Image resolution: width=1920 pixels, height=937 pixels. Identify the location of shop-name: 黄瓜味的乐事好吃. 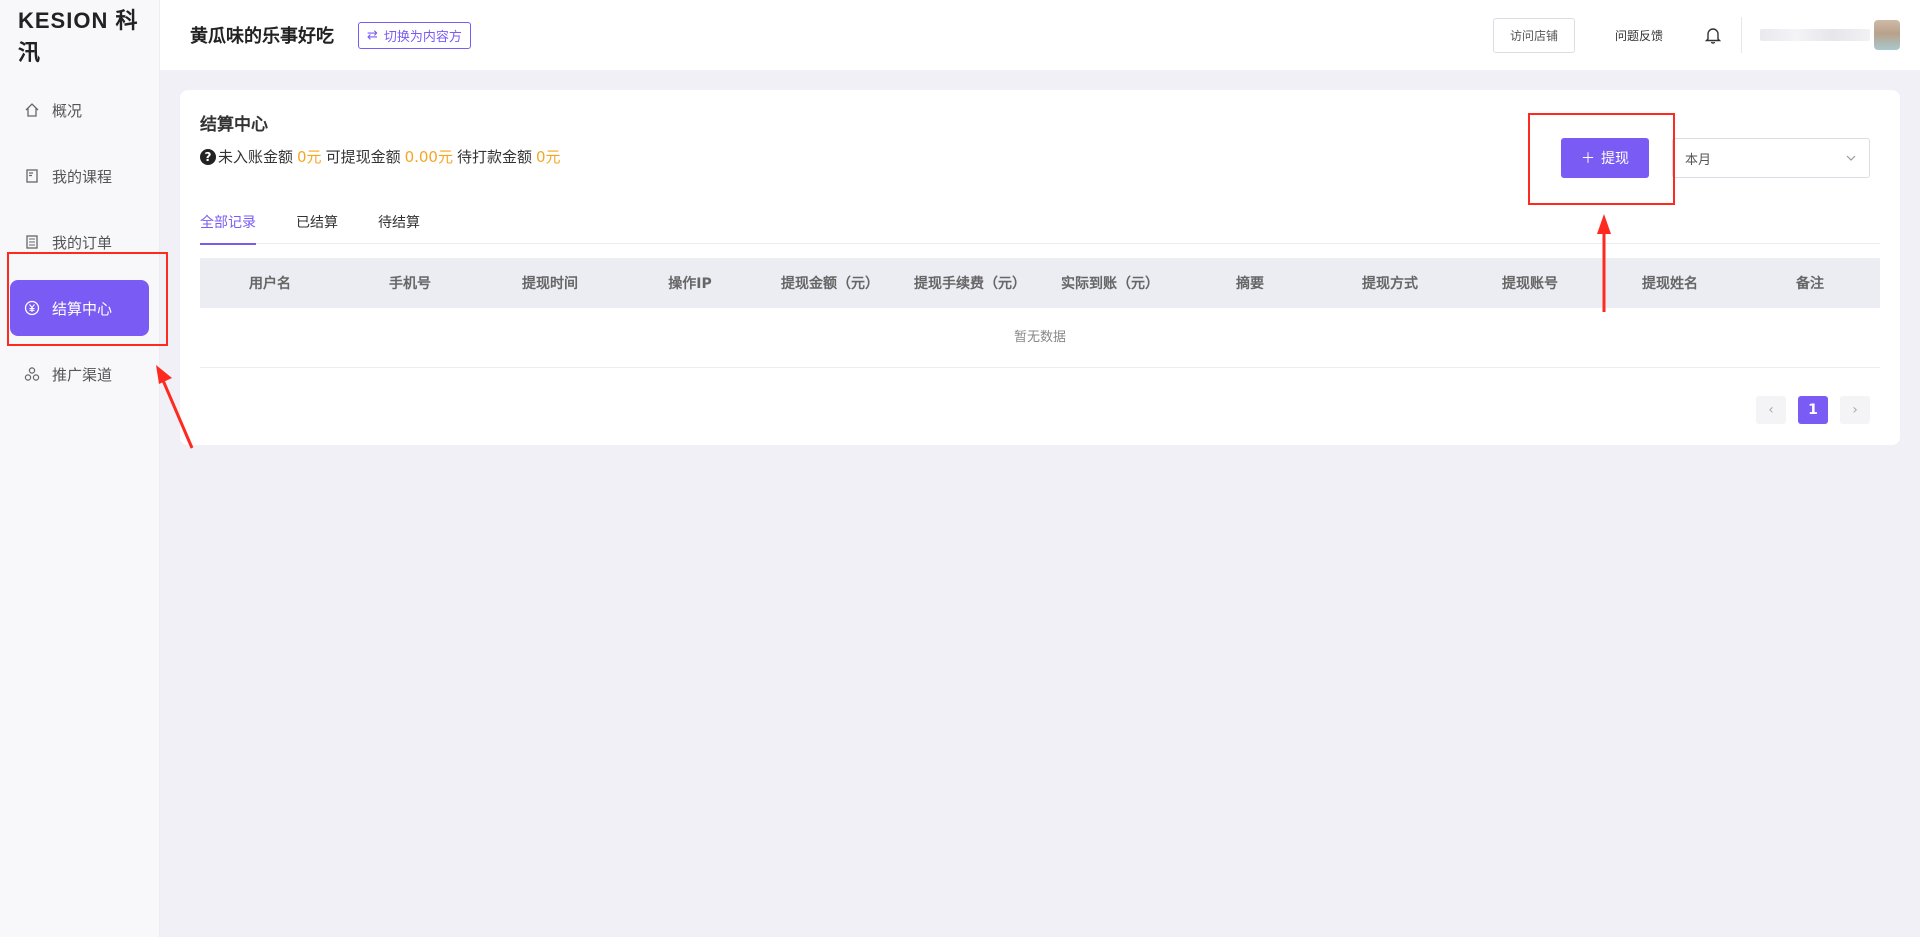
(262, 36).